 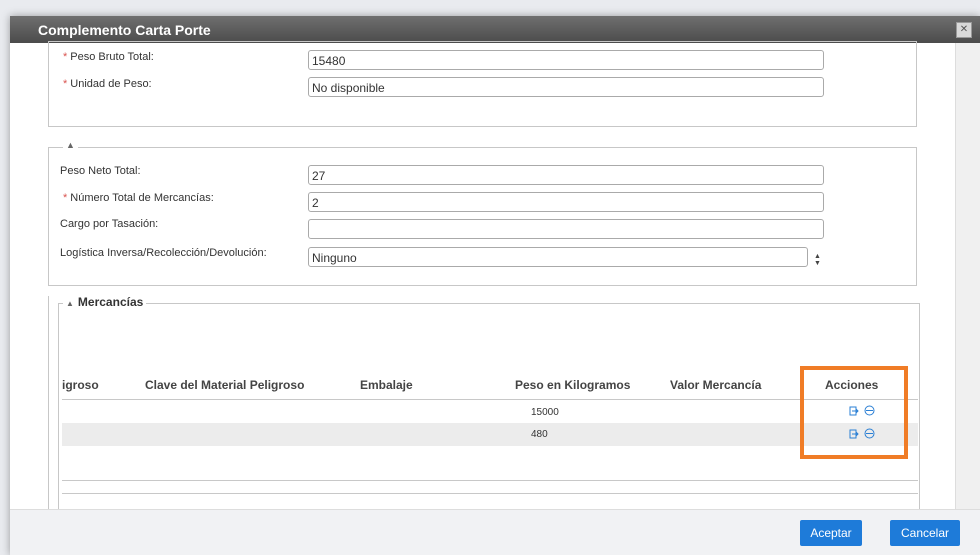 What do you see at coordinates (572, 385) in the screenshot?
I see `col-peso-kg: Peso en Kilogramos` at bounding box center [572, 385].